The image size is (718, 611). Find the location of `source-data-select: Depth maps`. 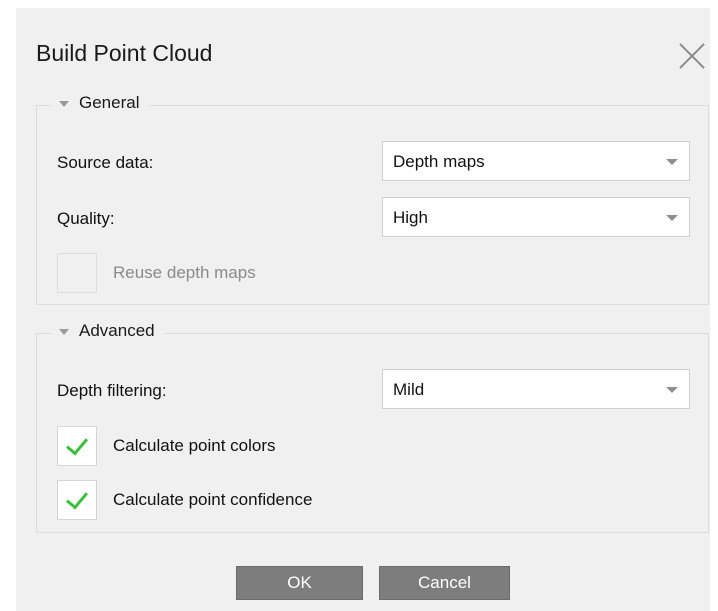

source-data-select: Depth maps is located at coordinates (536, 161).